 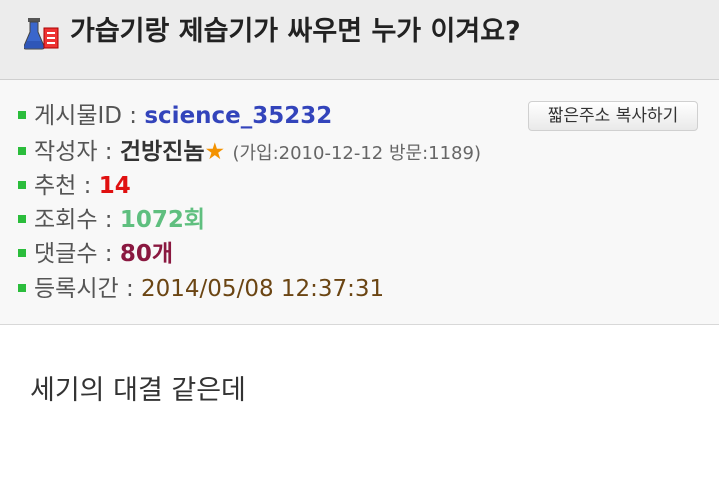 I want to click on date-row: 등록시간 : 2014/05/08 12:37:31, so click(x=201, y=289).